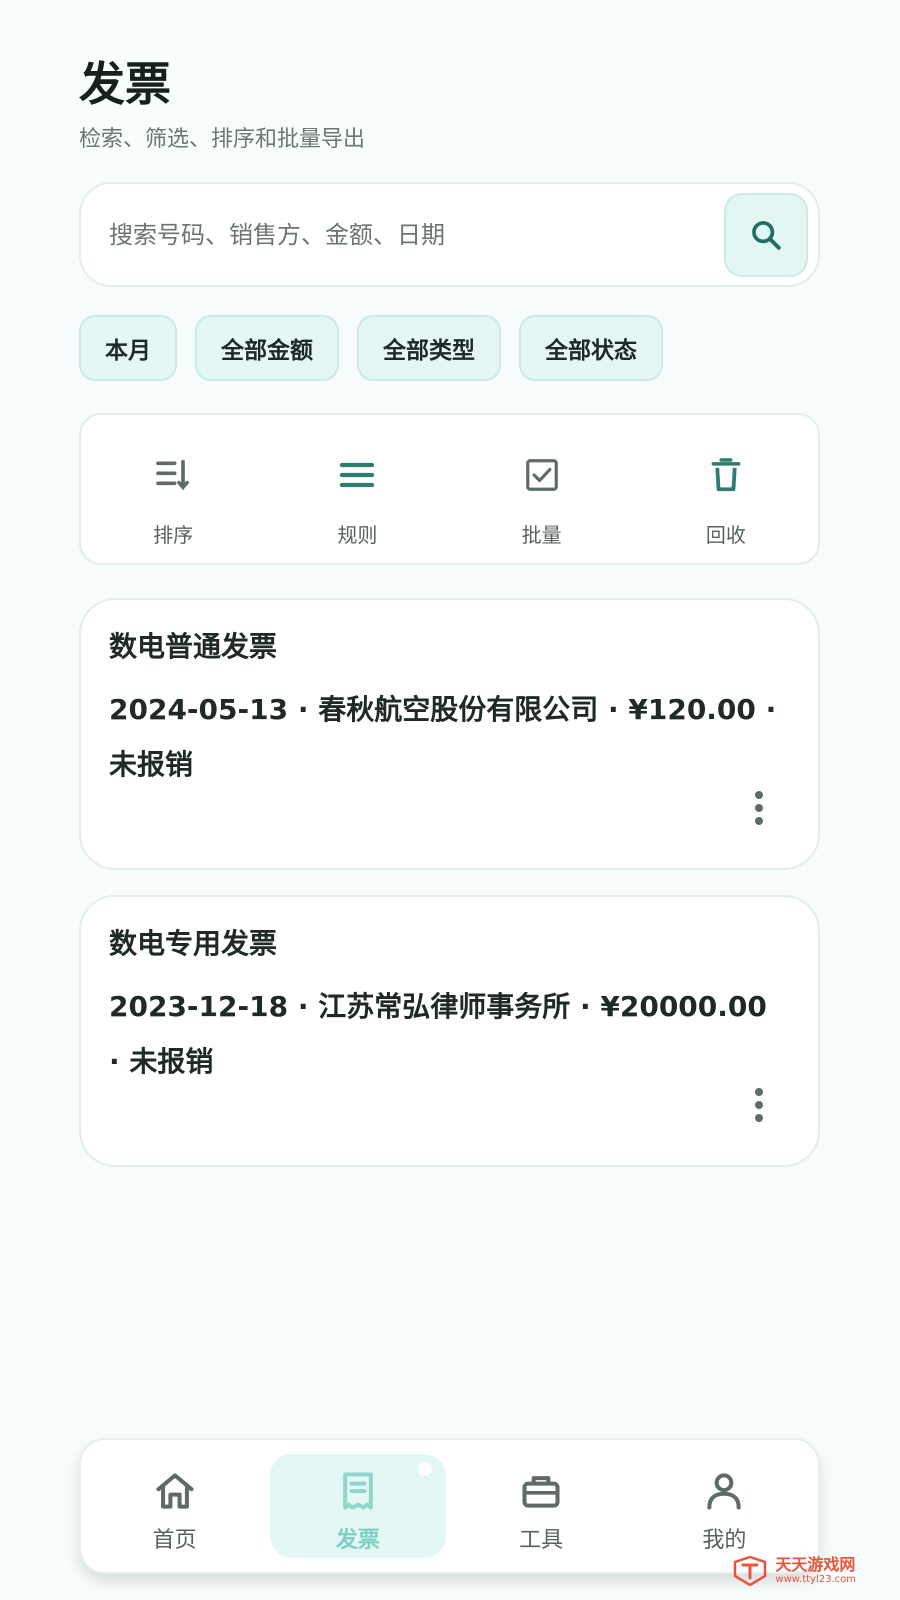  What do you see at coordinates (750, 1571) in the screenshot?
I see `watermark-logo-icon` at bounding box center [750, 1571].